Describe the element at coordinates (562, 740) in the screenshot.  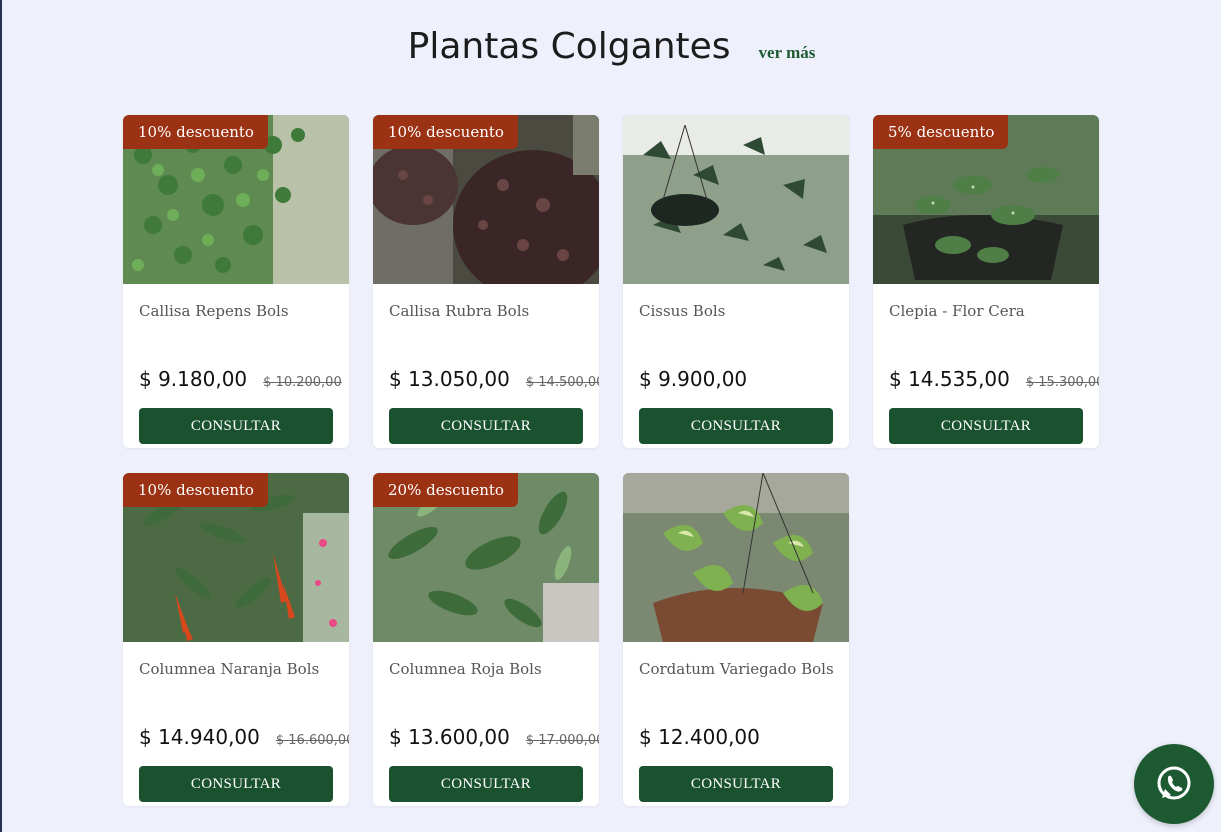
I see `original-price: $ 17.000,00` at that location.